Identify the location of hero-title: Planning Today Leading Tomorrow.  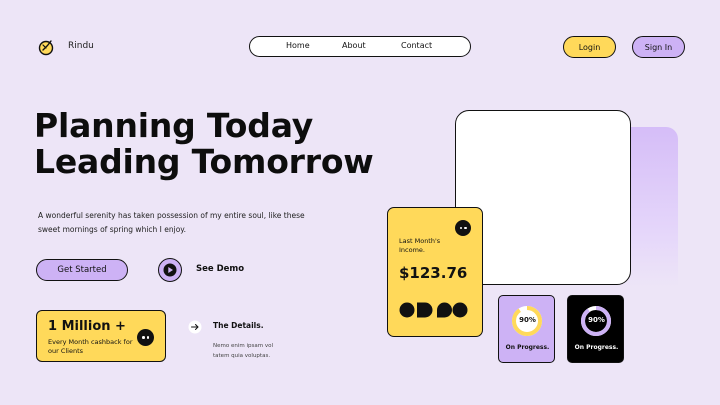
(204, 144).